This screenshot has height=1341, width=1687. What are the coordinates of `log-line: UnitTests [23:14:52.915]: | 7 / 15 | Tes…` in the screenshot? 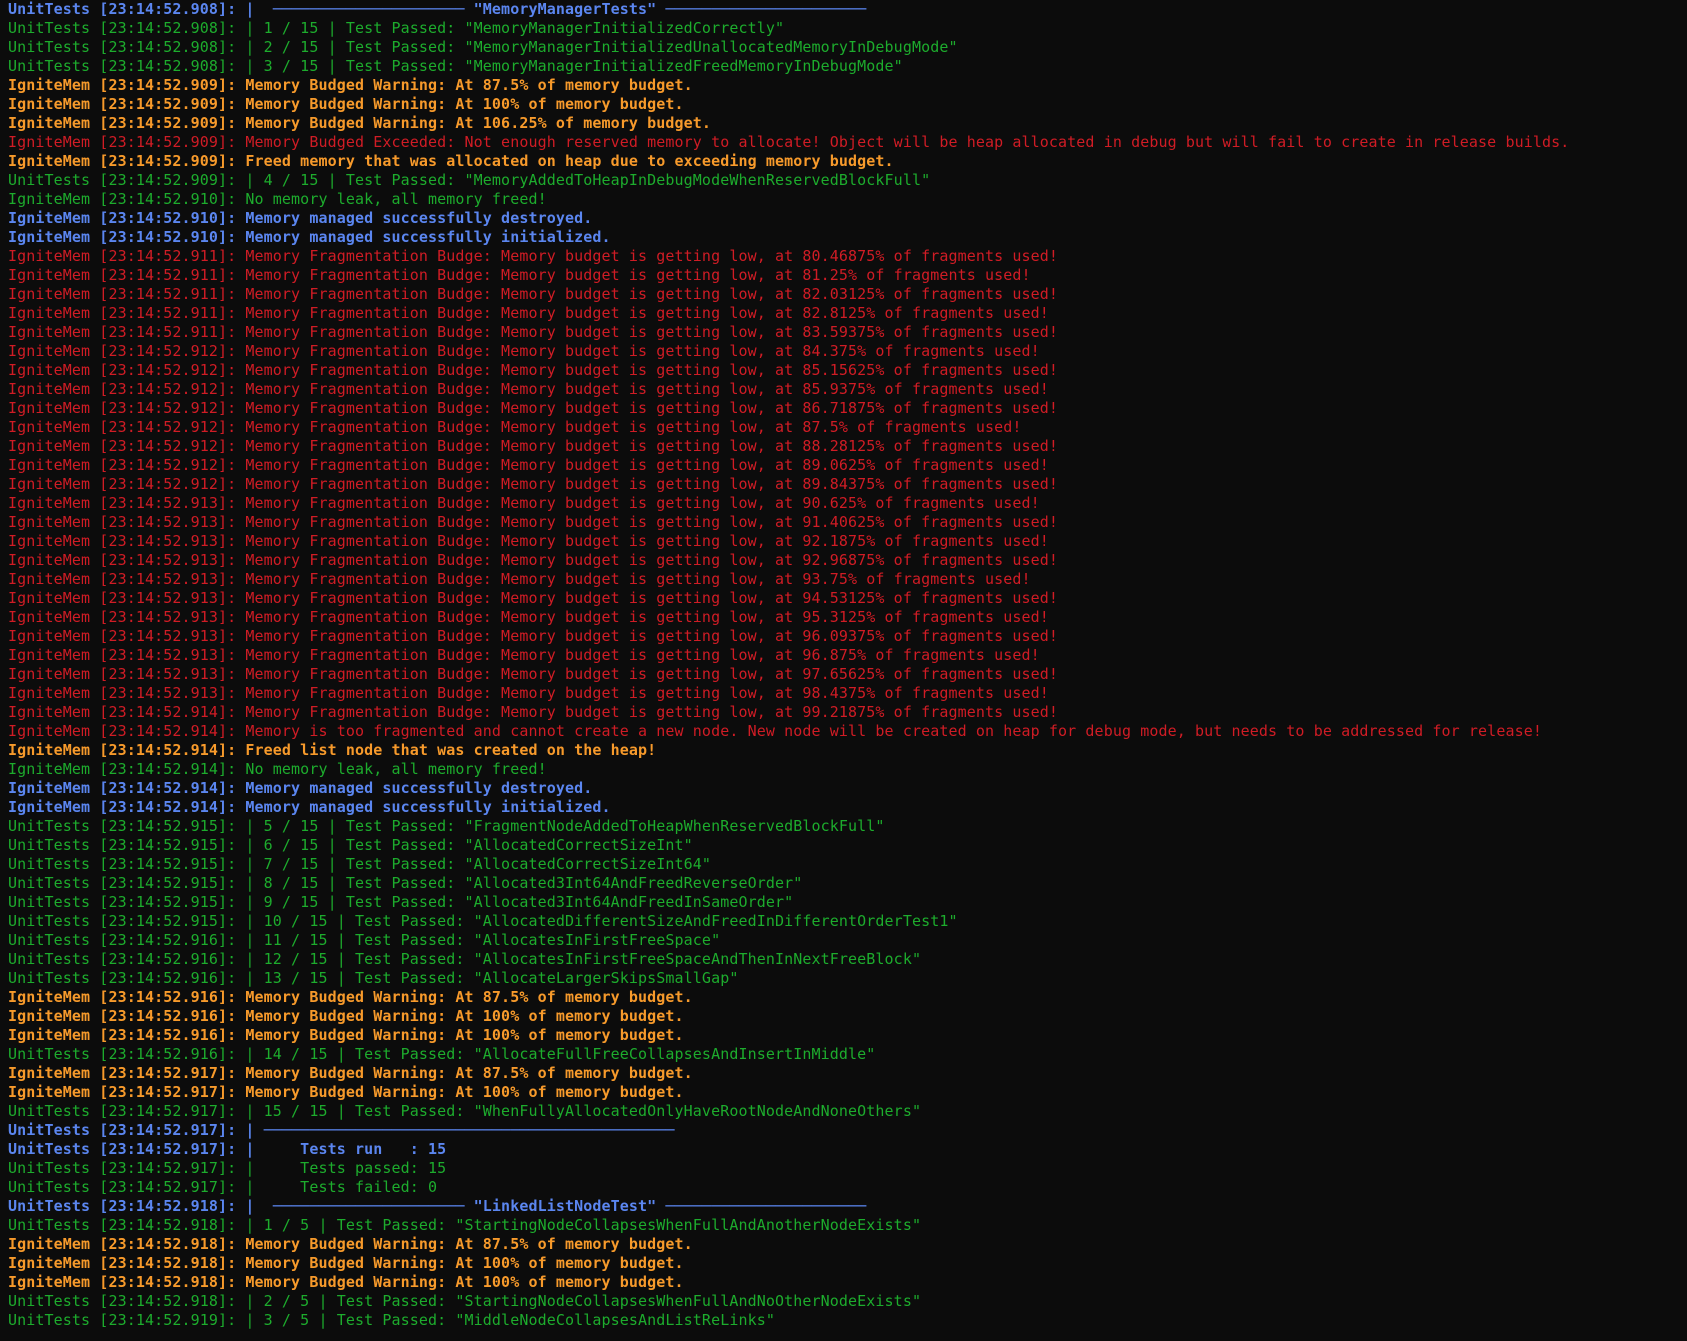 It's located at (360, 864).